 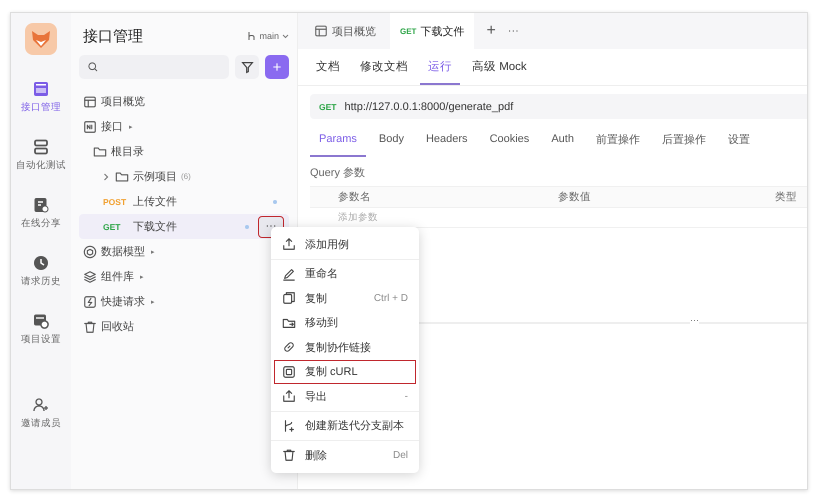 What do you see at coordinates (112, 227) in the screenshot?
I see `method-label: GET` at bounding box center [112, 227].